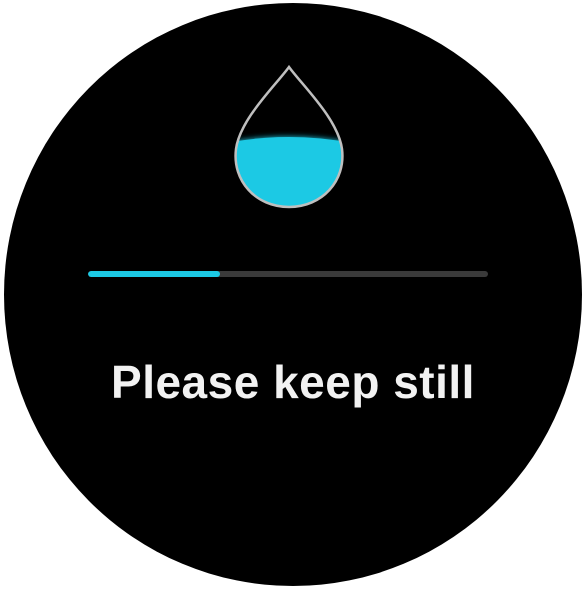 The image size is (587, 592). What do you see at coordinates (154, 274) in the screenshot?
I see `progress-fill` at bounding box center [154, 274].